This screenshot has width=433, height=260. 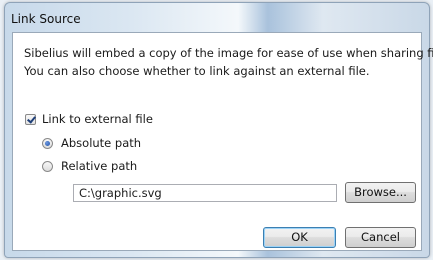 I want to click on path-input: C:\graphic.svg, so click(x=205, y=193).